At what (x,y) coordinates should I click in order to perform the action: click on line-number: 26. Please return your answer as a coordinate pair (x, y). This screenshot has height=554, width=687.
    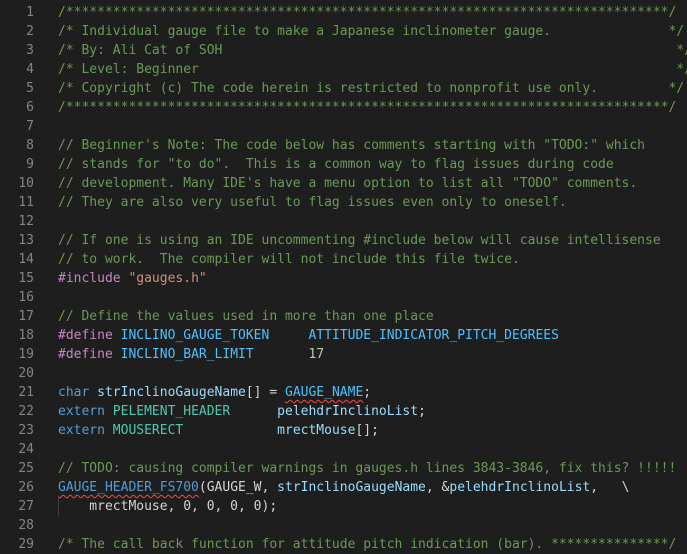
    Looking at the image, I should click on (26, 487).